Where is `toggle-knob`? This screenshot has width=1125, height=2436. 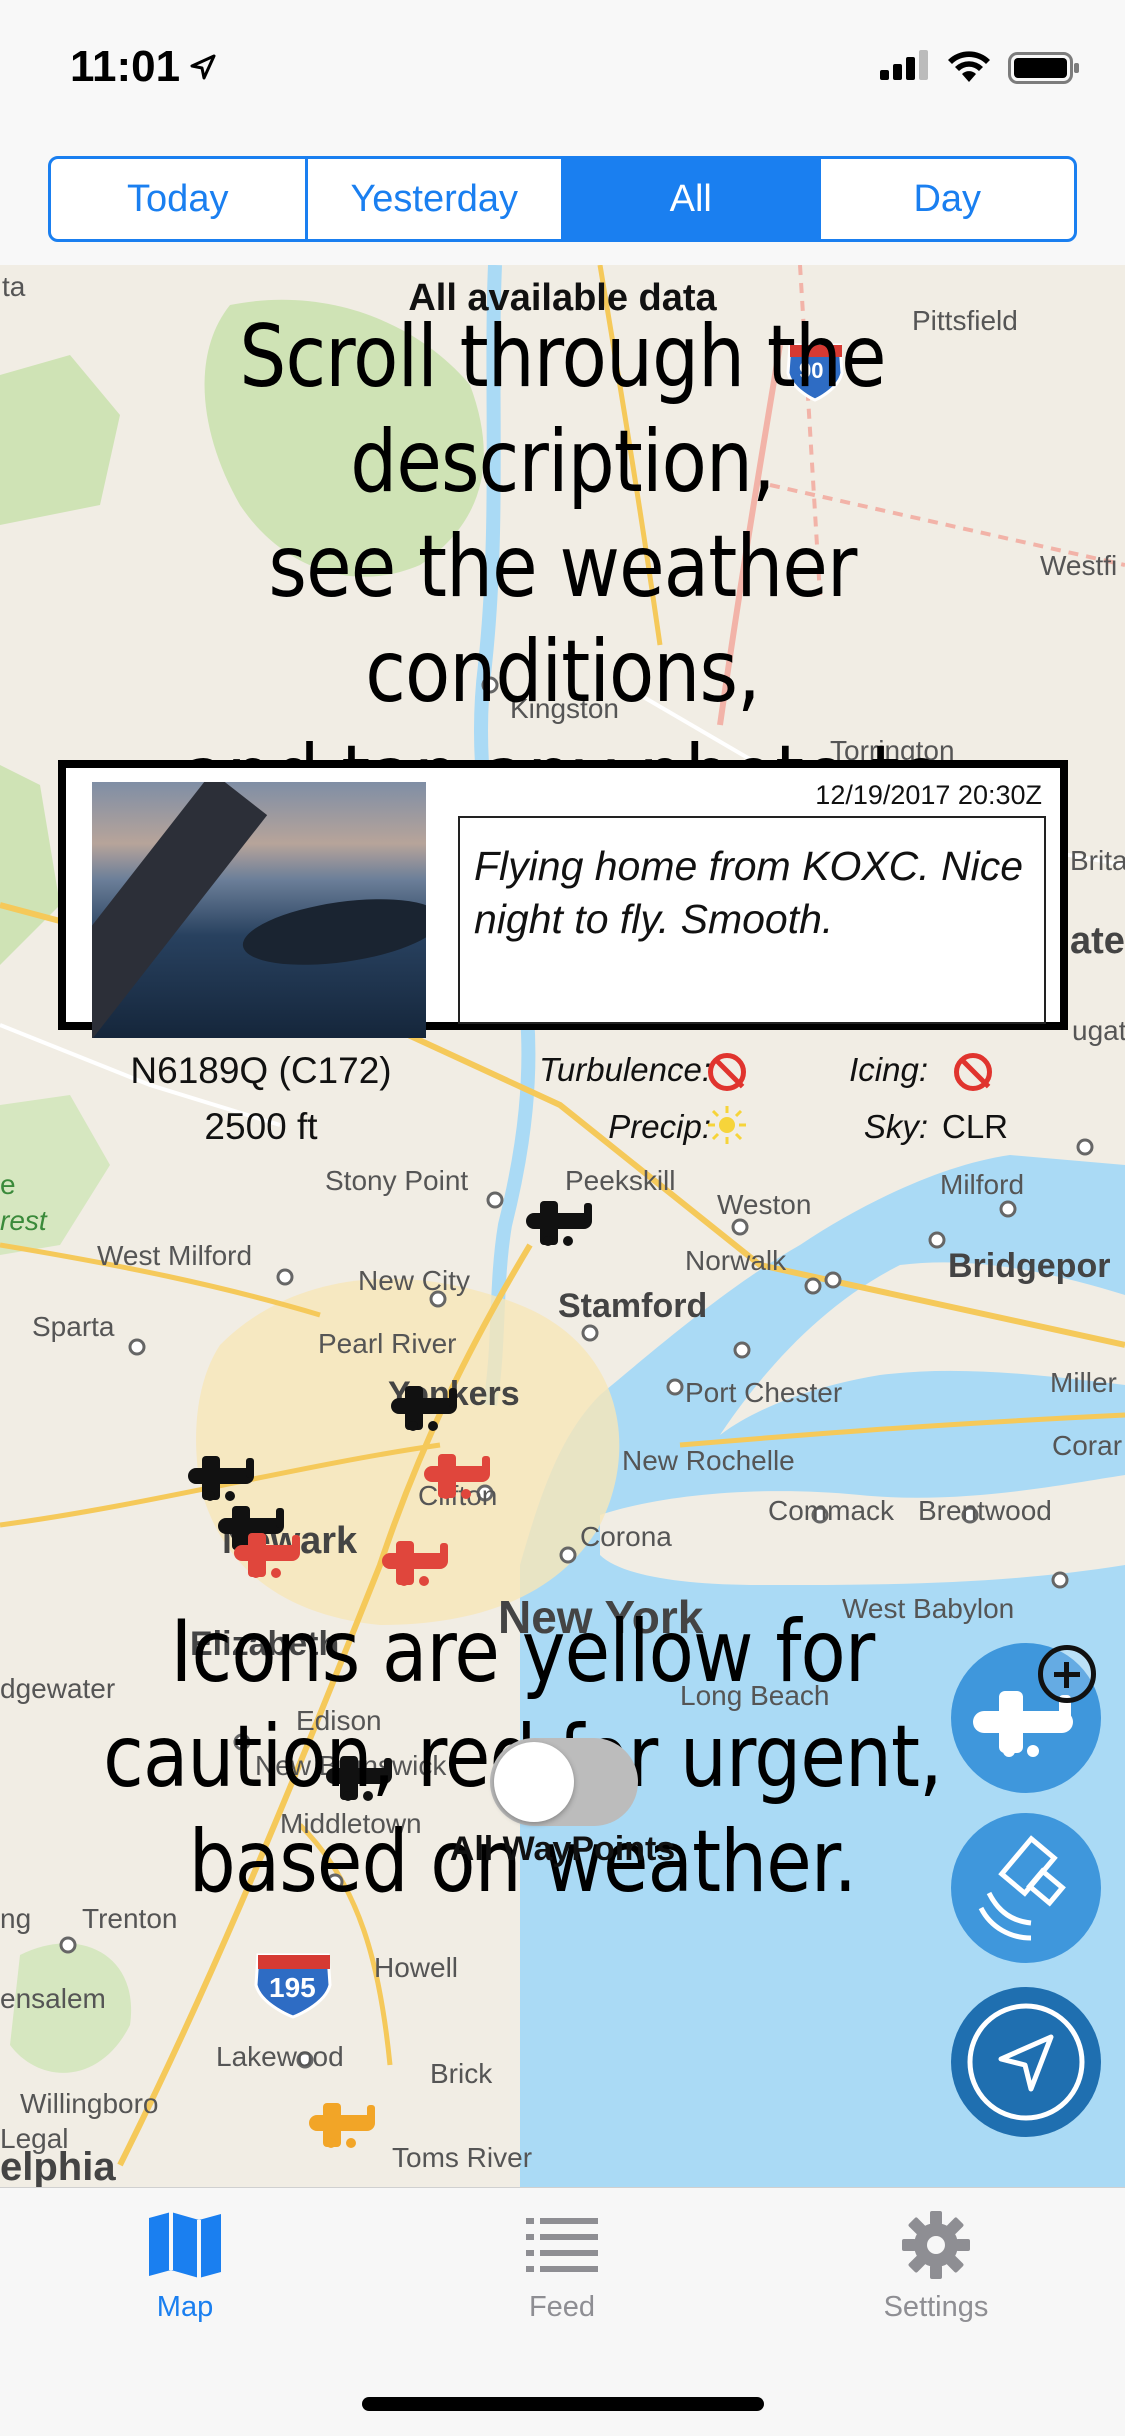
toggle-knob is located at coordinates (534, 1782).